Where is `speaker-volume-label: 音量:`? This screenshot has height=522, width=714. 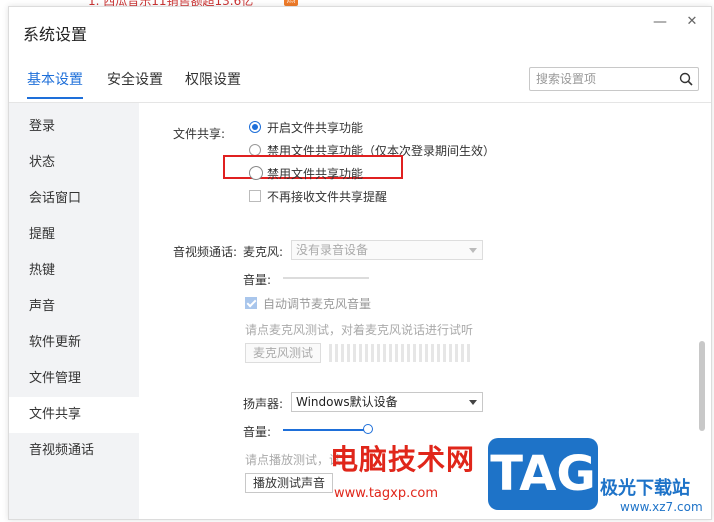 speaker-volume-label: 音量: is located at coordinates (257, 432).